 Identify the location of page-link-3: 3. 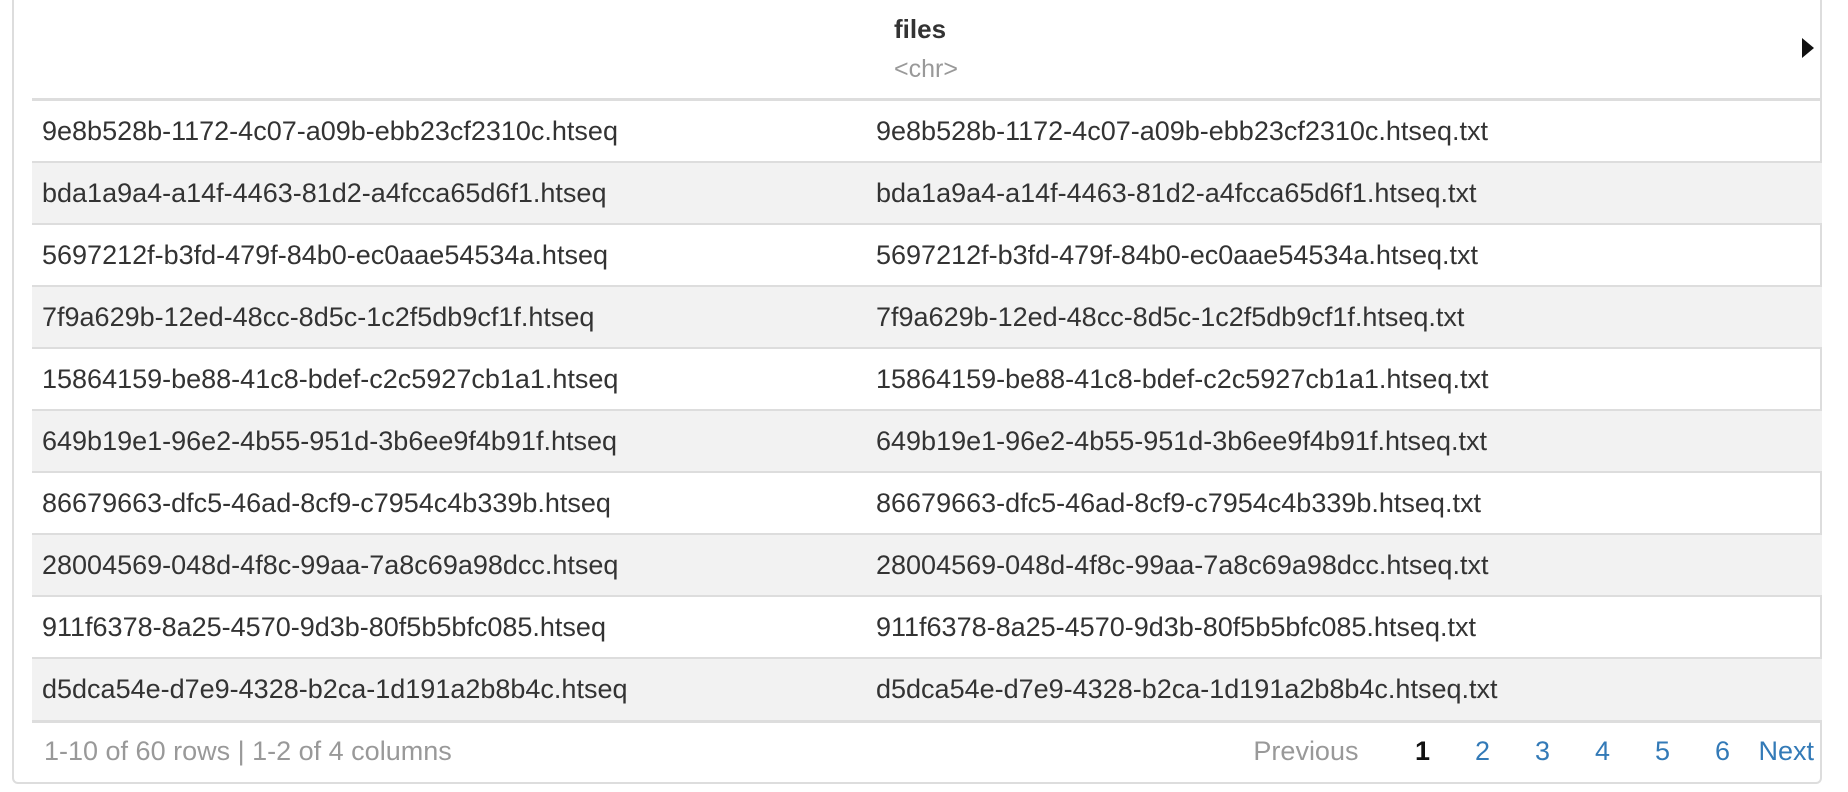
(1542, 751).